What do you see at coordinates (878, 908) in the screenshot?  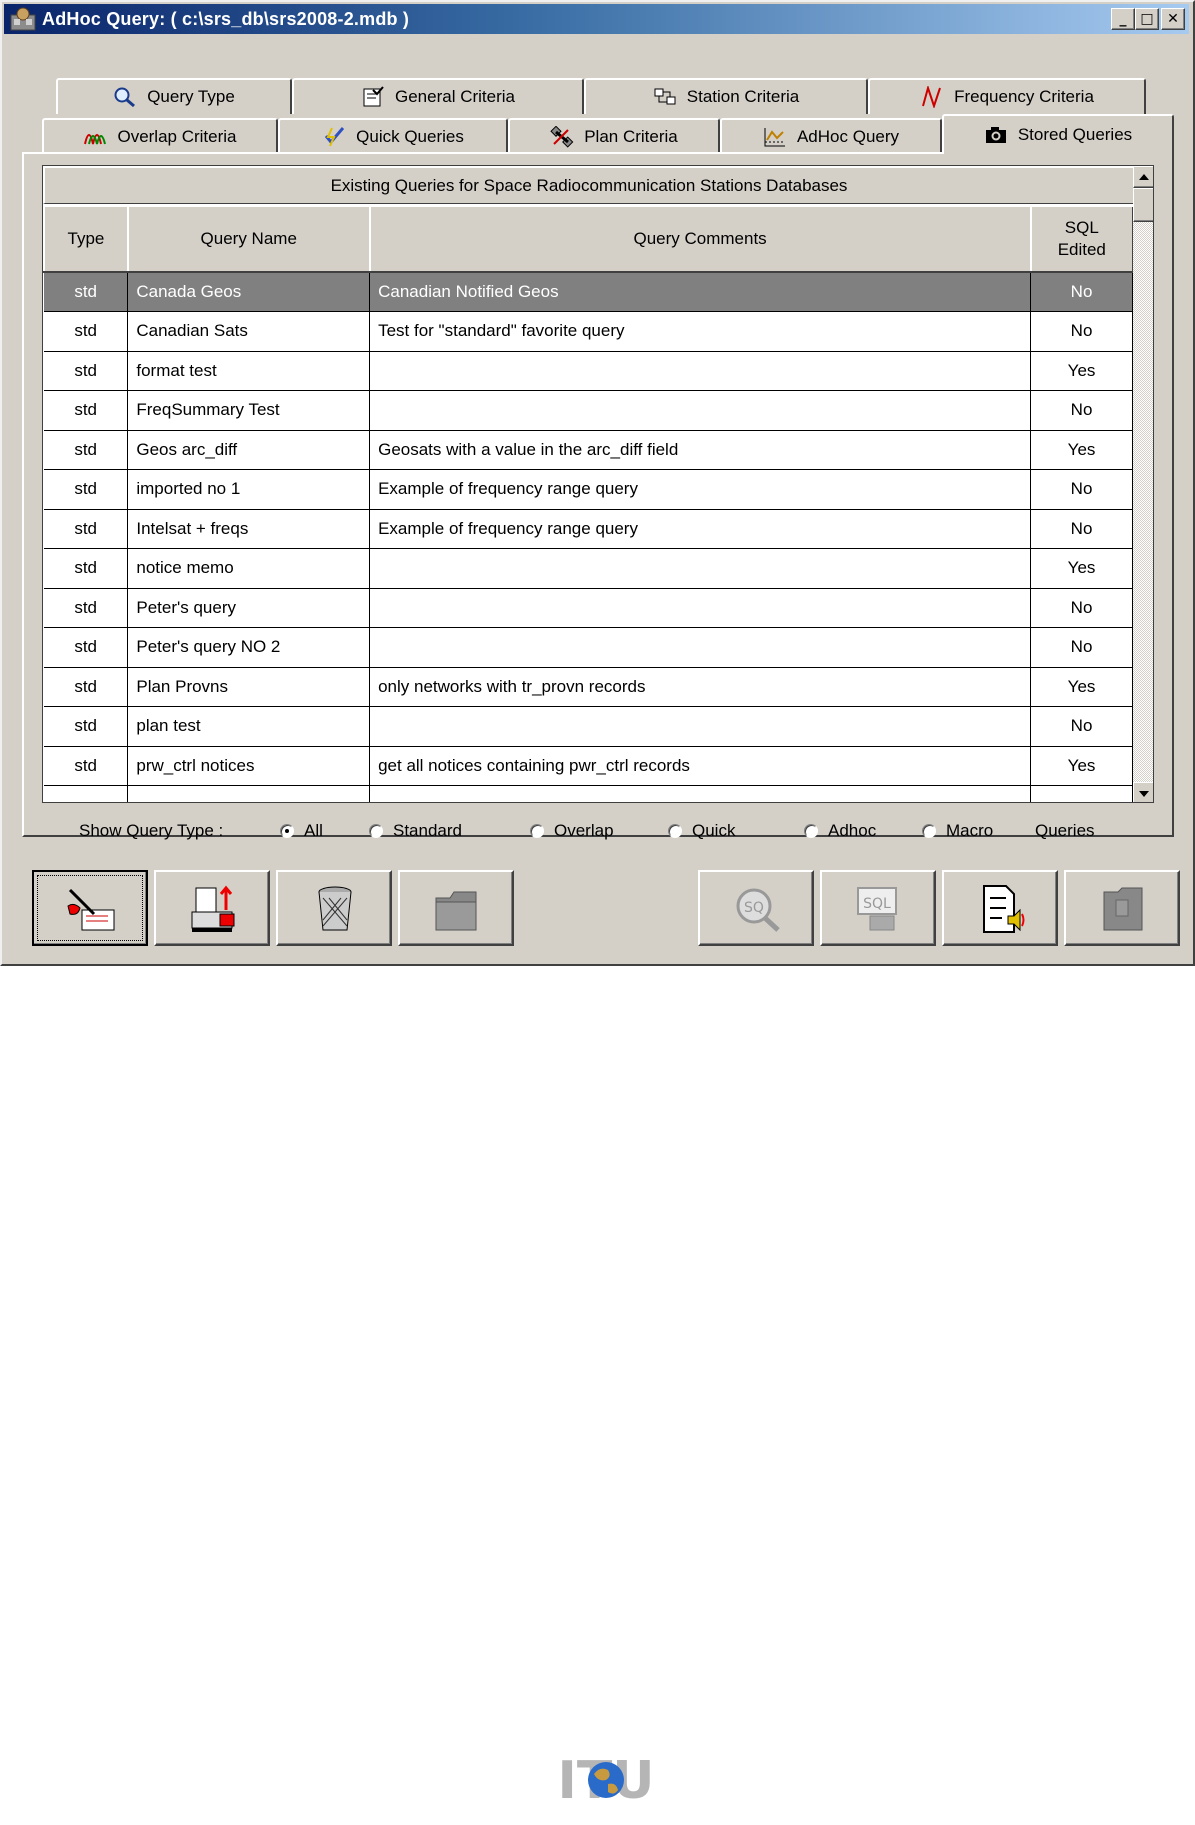 I see `sql-button: SQL` at bounding box center [878, 908].